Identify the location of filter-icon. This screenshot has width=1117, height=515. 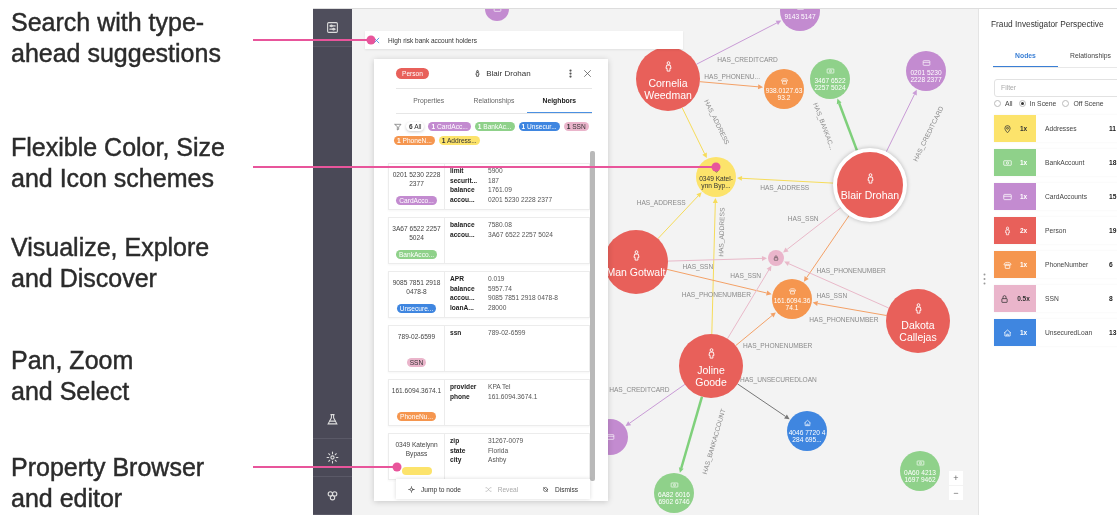
(398, 126).